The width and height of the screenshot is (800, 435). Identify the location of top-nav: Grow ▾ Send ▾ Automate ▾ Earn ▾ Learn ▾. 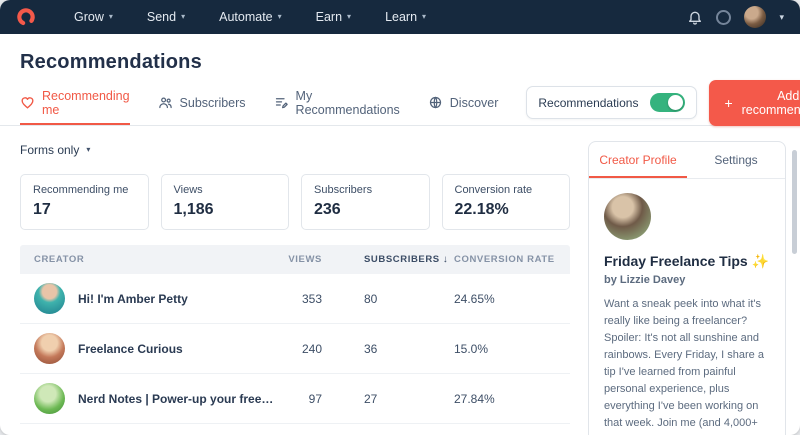
(400, 17).